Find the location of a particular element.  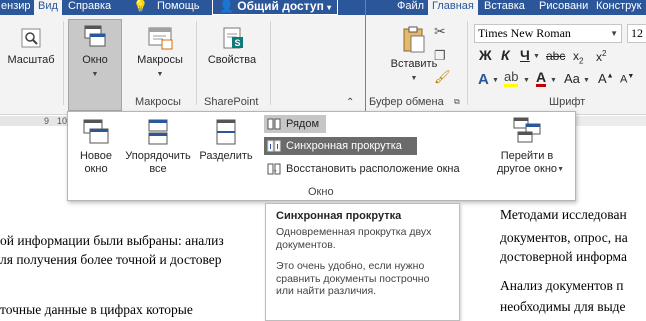

font-size-value: 12 is located at coordinates (637, 33).